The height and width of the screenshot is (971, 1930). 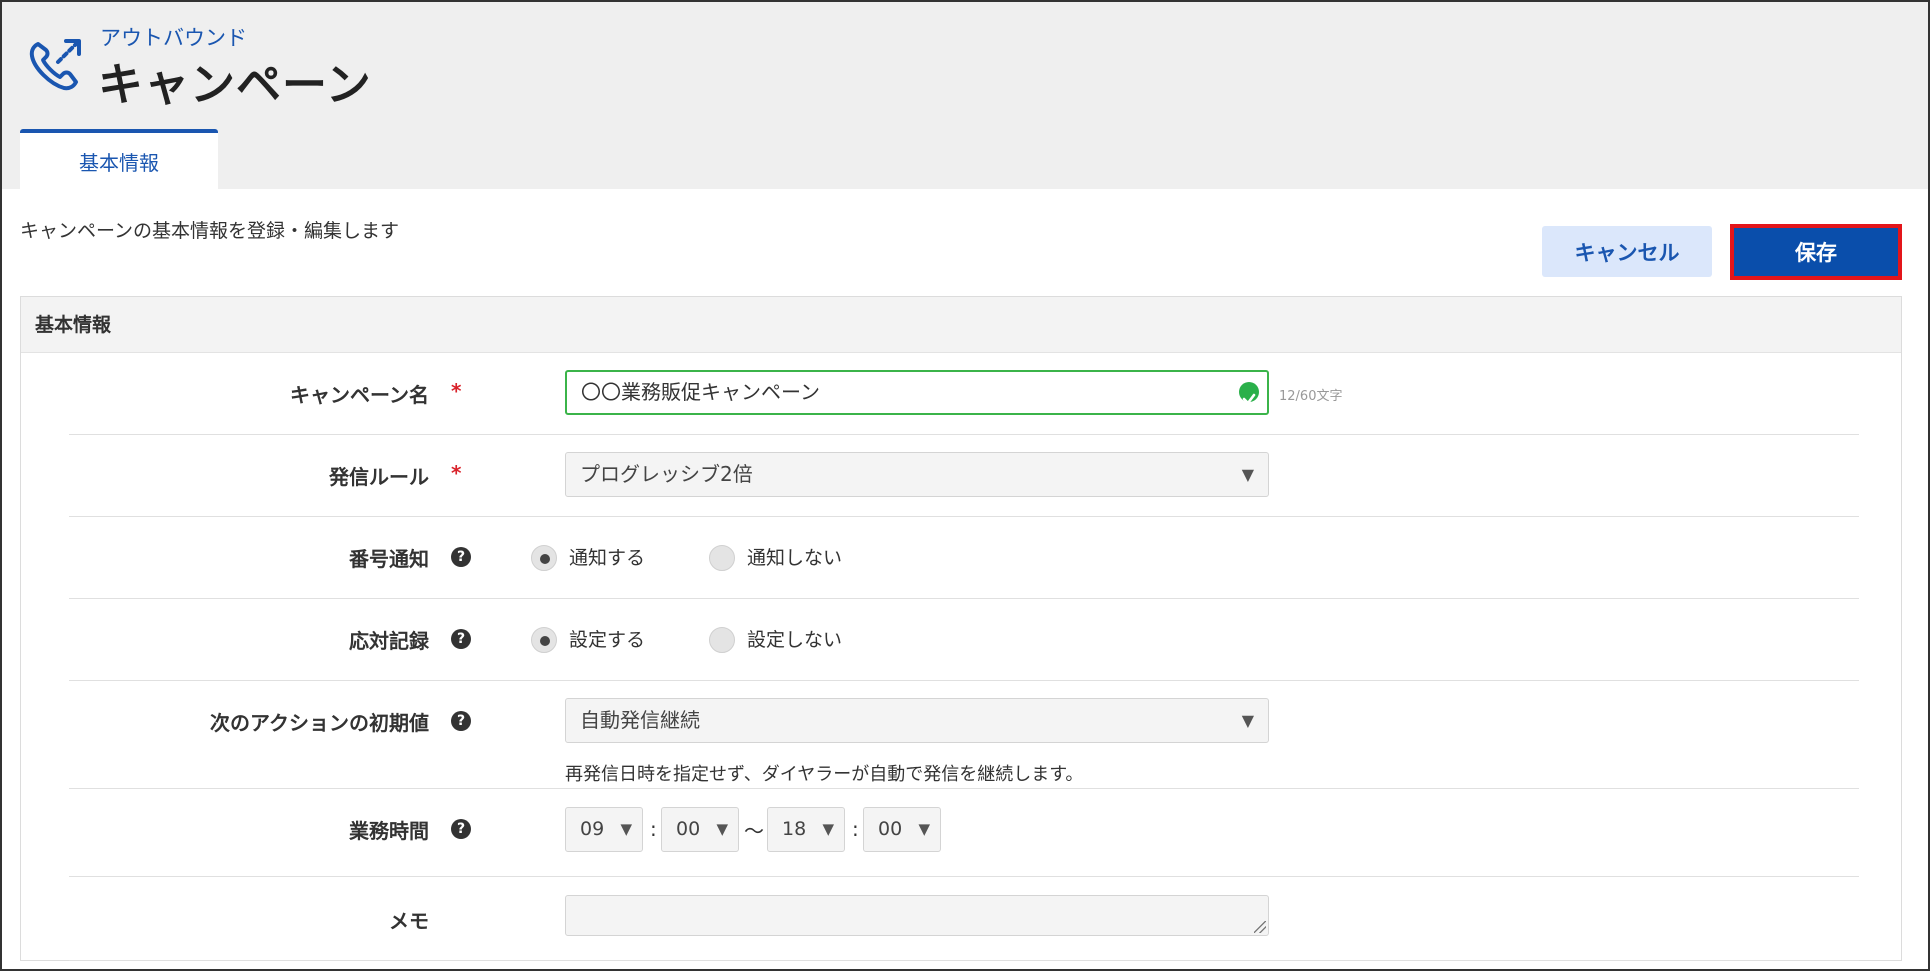 I want to click on page-description: キャンペーンの基本情報を登録・編集します, so click(x=210, y=231).